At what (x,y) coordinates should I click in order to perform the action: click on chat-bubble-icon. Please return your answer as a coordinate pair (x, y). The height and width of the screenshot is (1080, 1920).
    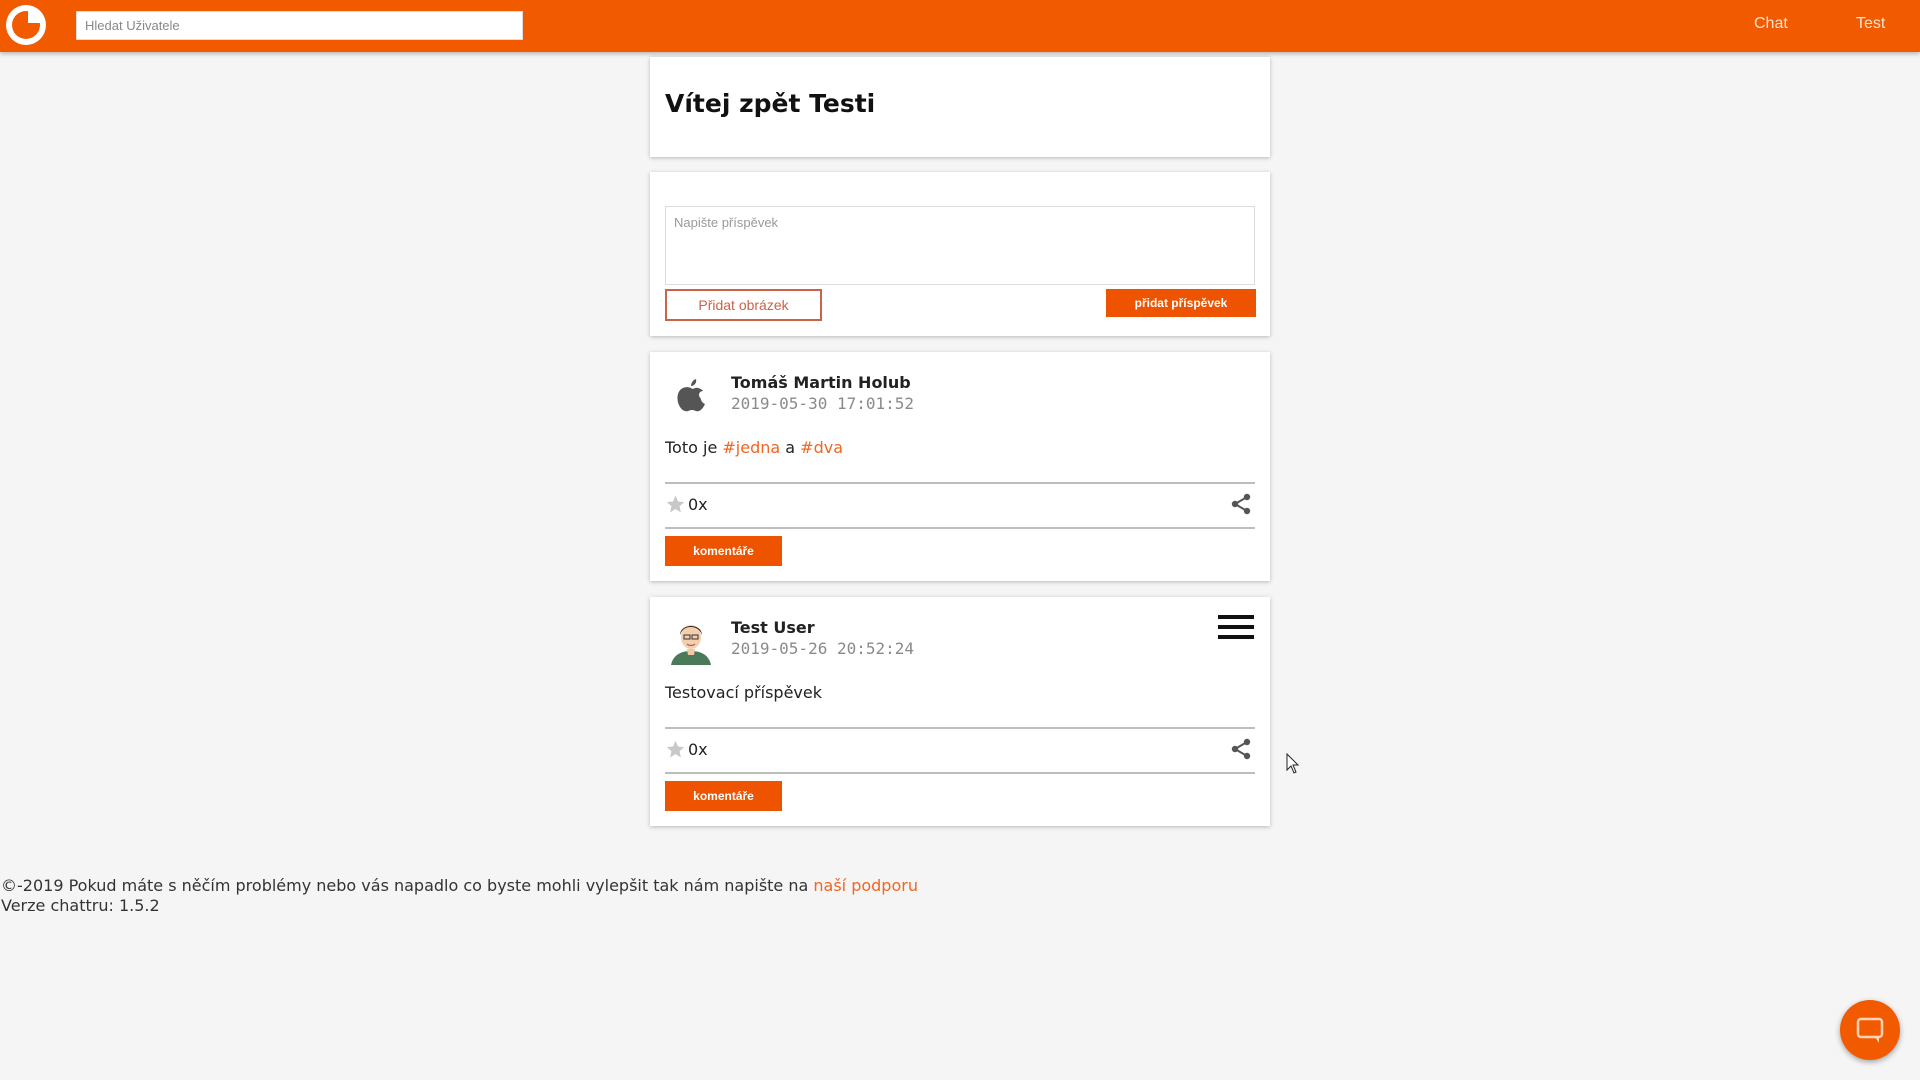
    Looking at the image, I should click on (1870, 1030).